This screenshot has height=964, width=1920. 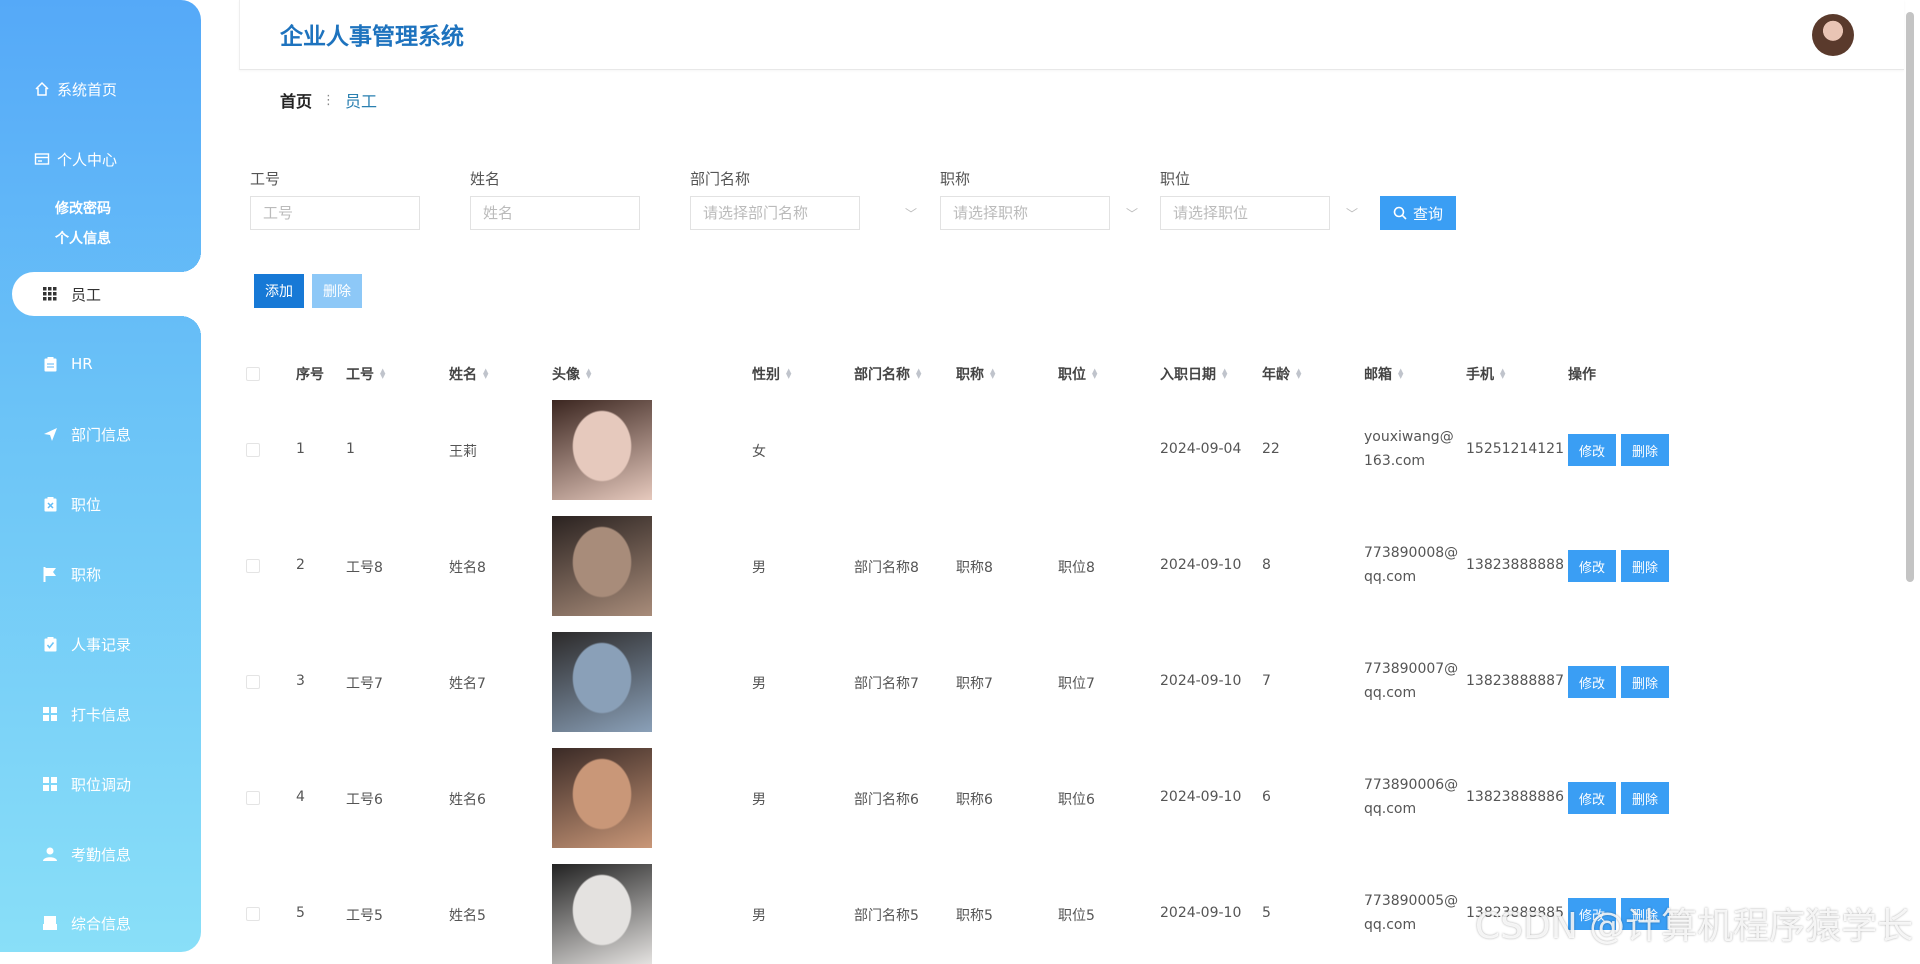 What do you see at coordinates (1515, 565) in the screenshot?
I see `cell-phone: 13823888888` at bounding box center [1515, 565].